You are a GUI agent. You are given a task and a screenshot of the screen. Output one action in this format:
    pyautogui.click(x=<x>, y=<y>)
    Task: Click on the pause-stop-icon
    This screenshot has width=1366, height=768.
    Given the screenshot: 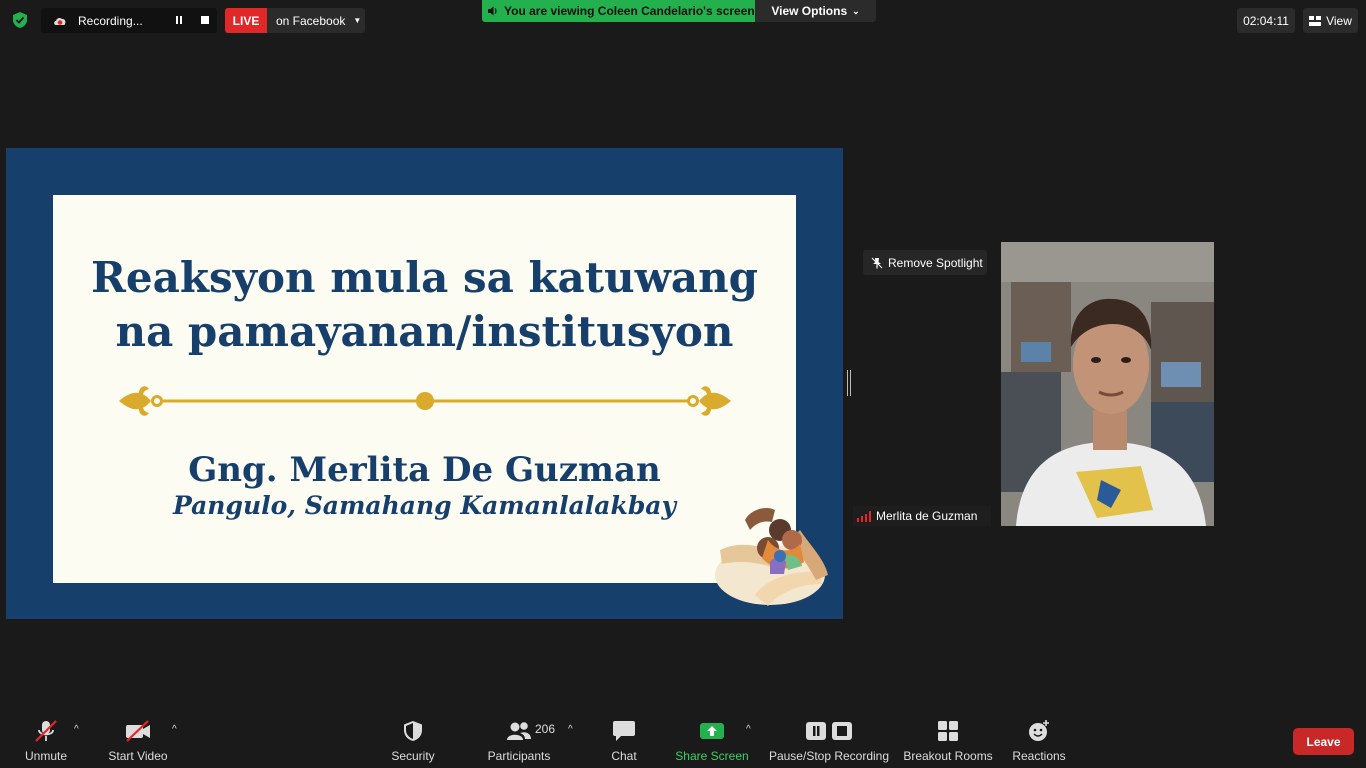 What is the action you would take?
    pyautogui.click(x=829, y=731)
    